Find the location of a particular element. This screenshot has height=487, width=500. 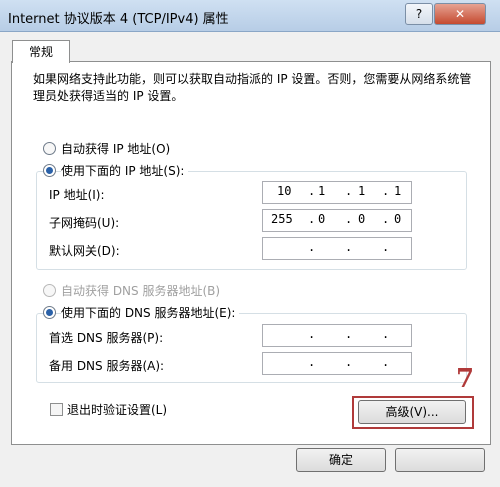

cancel-button is located at coordinates (440, 460).